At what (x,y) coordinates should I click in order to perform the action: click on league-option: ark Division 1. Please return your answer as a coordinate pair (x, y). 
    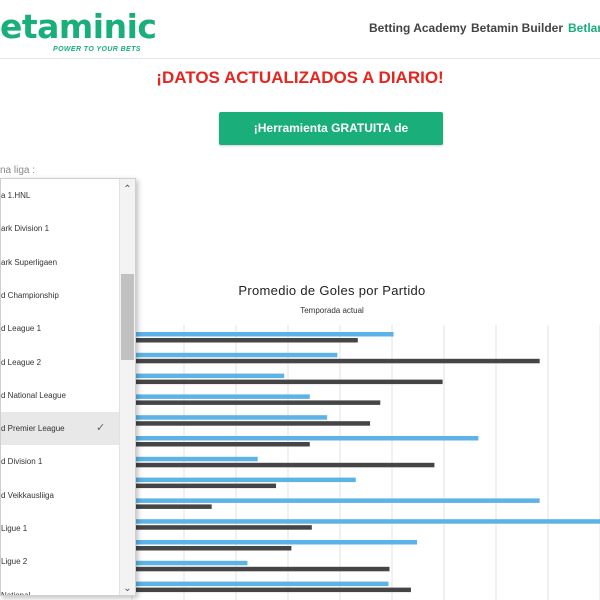
    Looking at the image, I should click on (60, 228).